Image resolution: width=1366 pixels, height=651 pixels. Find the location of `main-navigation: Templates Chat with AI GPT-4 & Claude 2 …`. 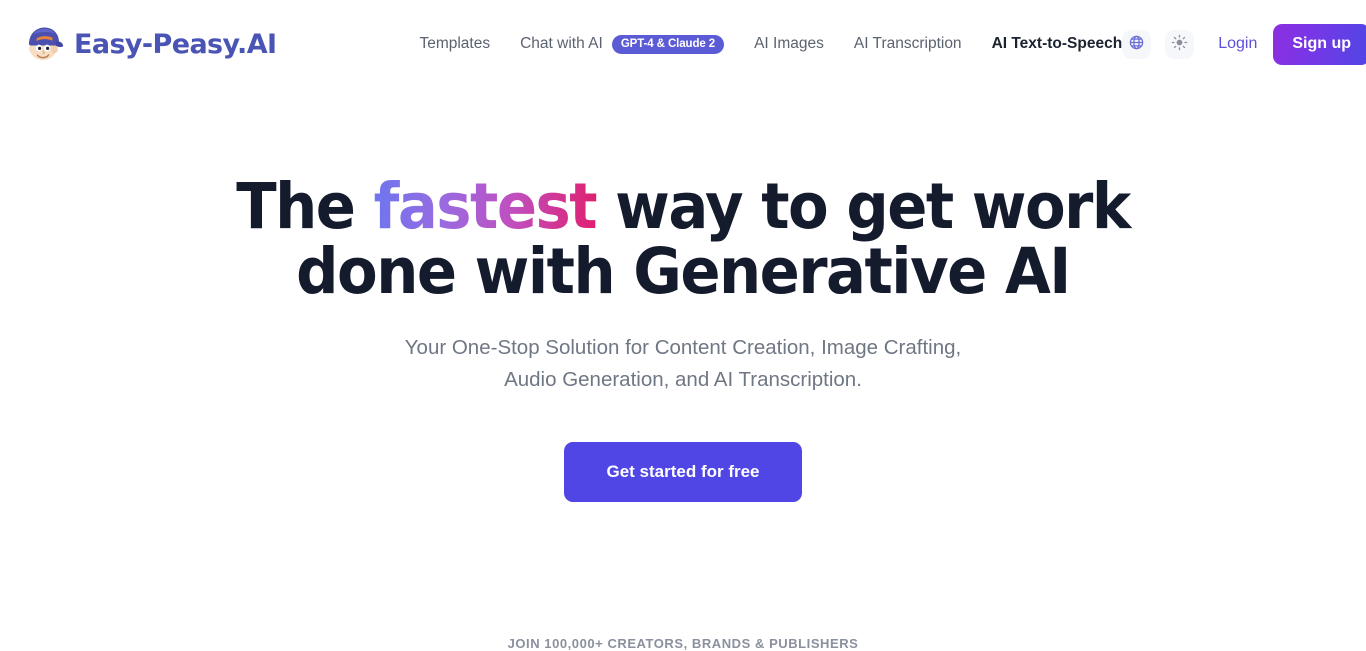

main-navigation: Templates Chat with AI GPT-4 & Claude 2 … is located at coordinates (771, 44).